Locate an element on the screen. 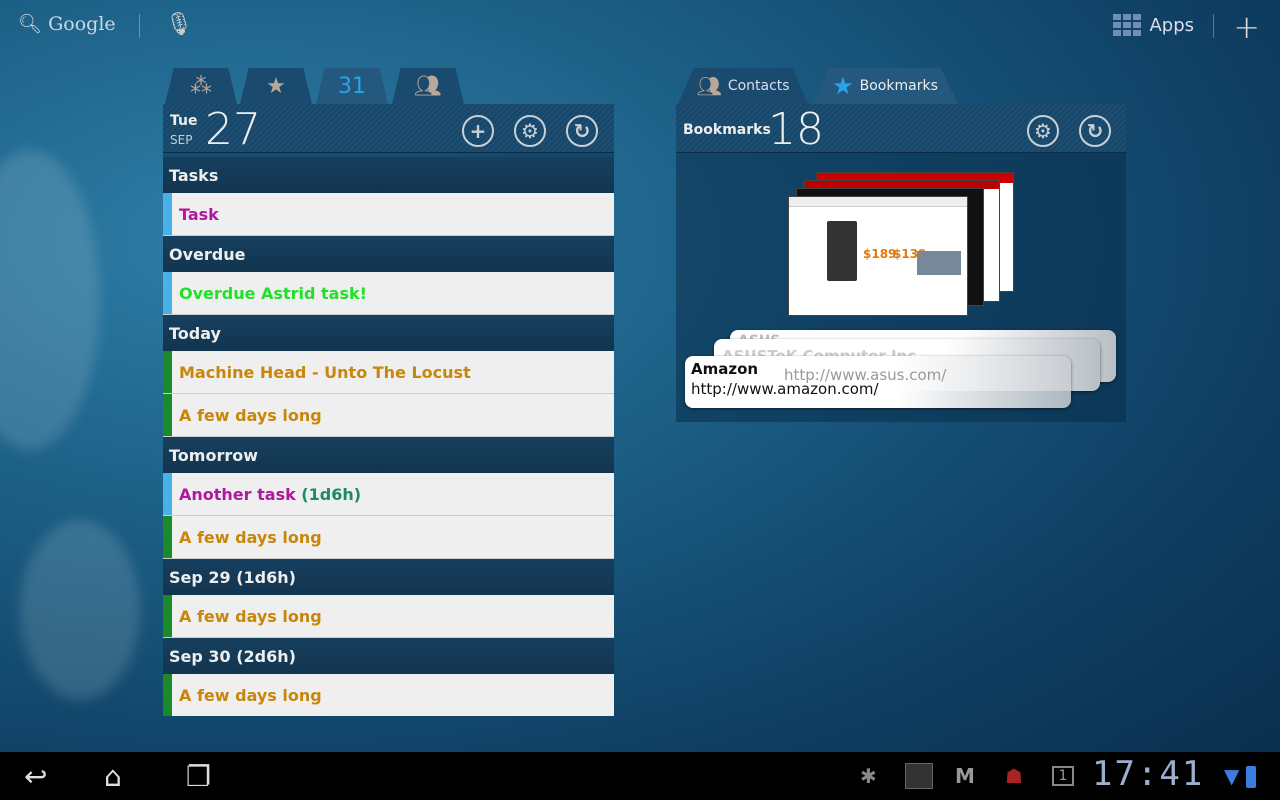 The width and height of the screenshot is (1280, 800). tab-favorites: ★ is located at coordinates (276, 86).